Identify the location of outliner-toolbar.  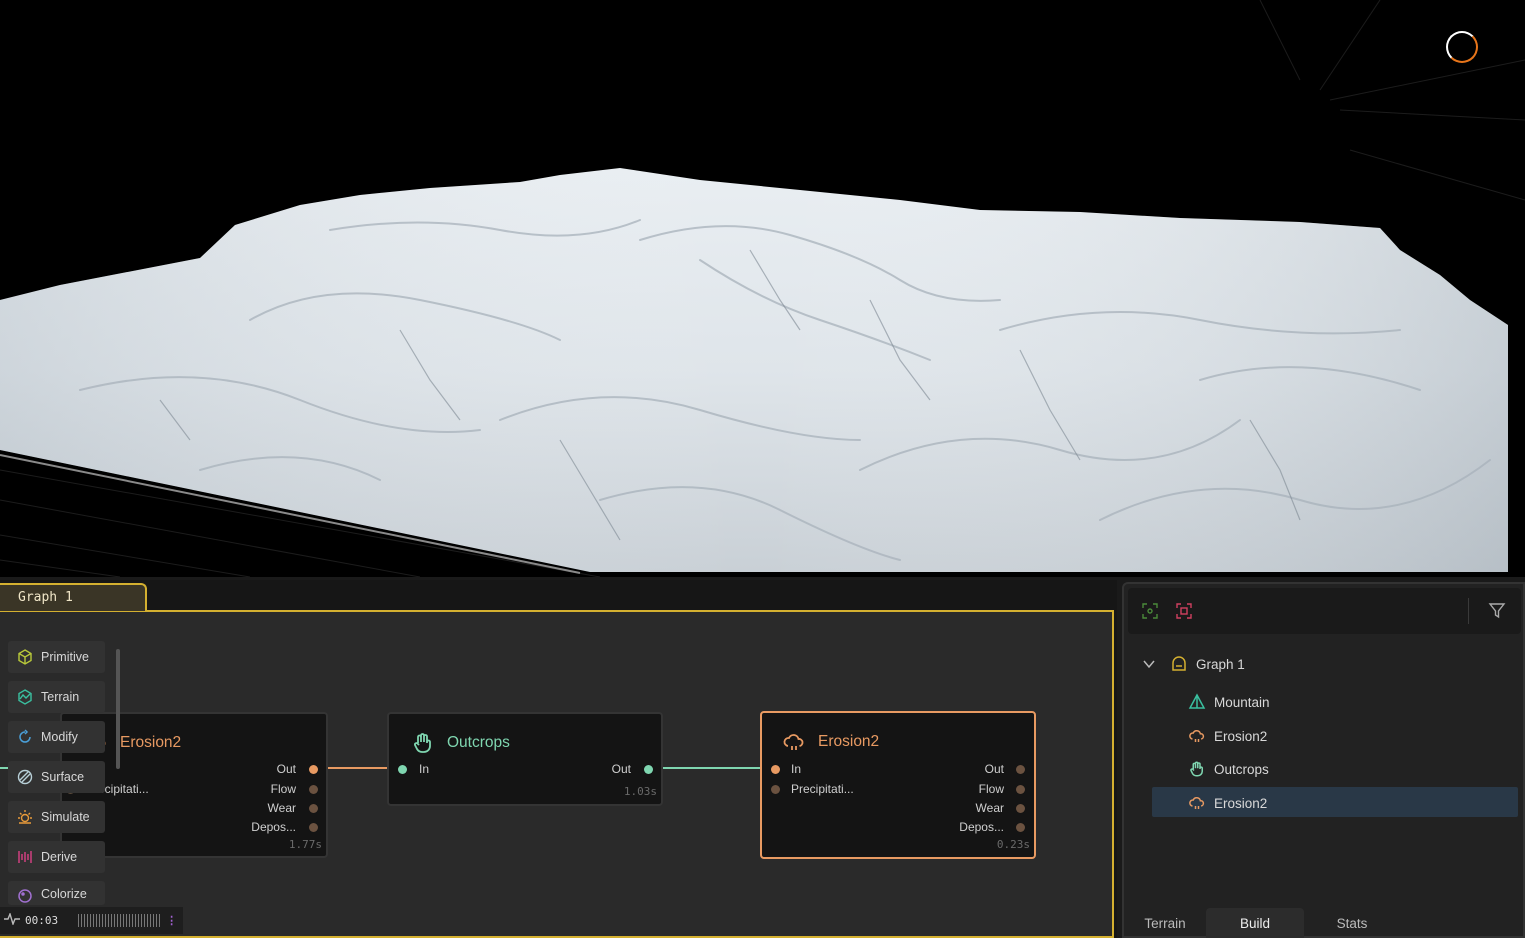
(1324, 611).